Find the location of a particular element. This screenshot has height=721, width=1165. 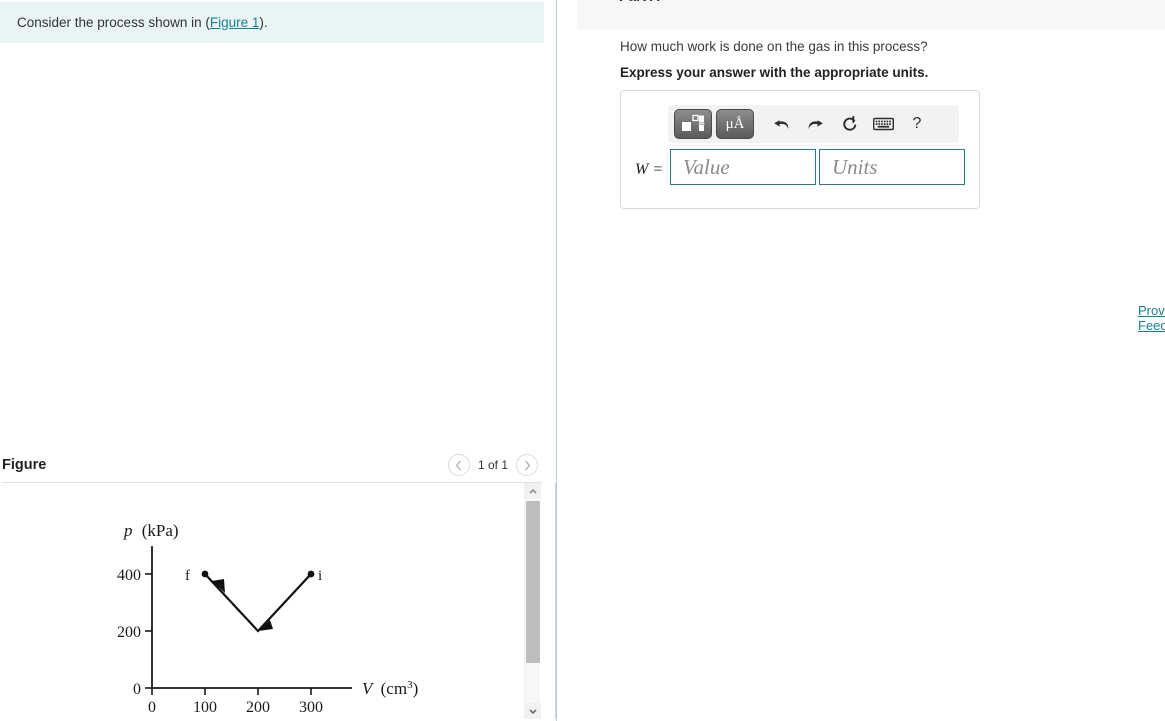

chevron-left-icon is located at coordinates (459, 465).